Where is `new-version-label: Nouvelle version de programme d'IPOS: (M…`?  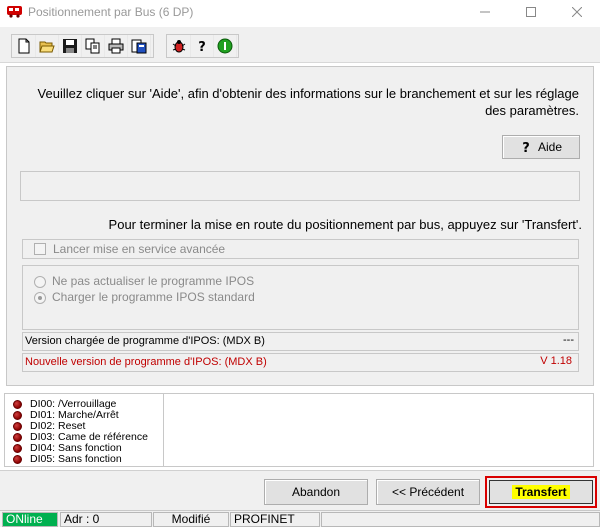
new-version-label: Nouvelle version de programme d'IPOS: (M… is located at coordinates (146, 362).